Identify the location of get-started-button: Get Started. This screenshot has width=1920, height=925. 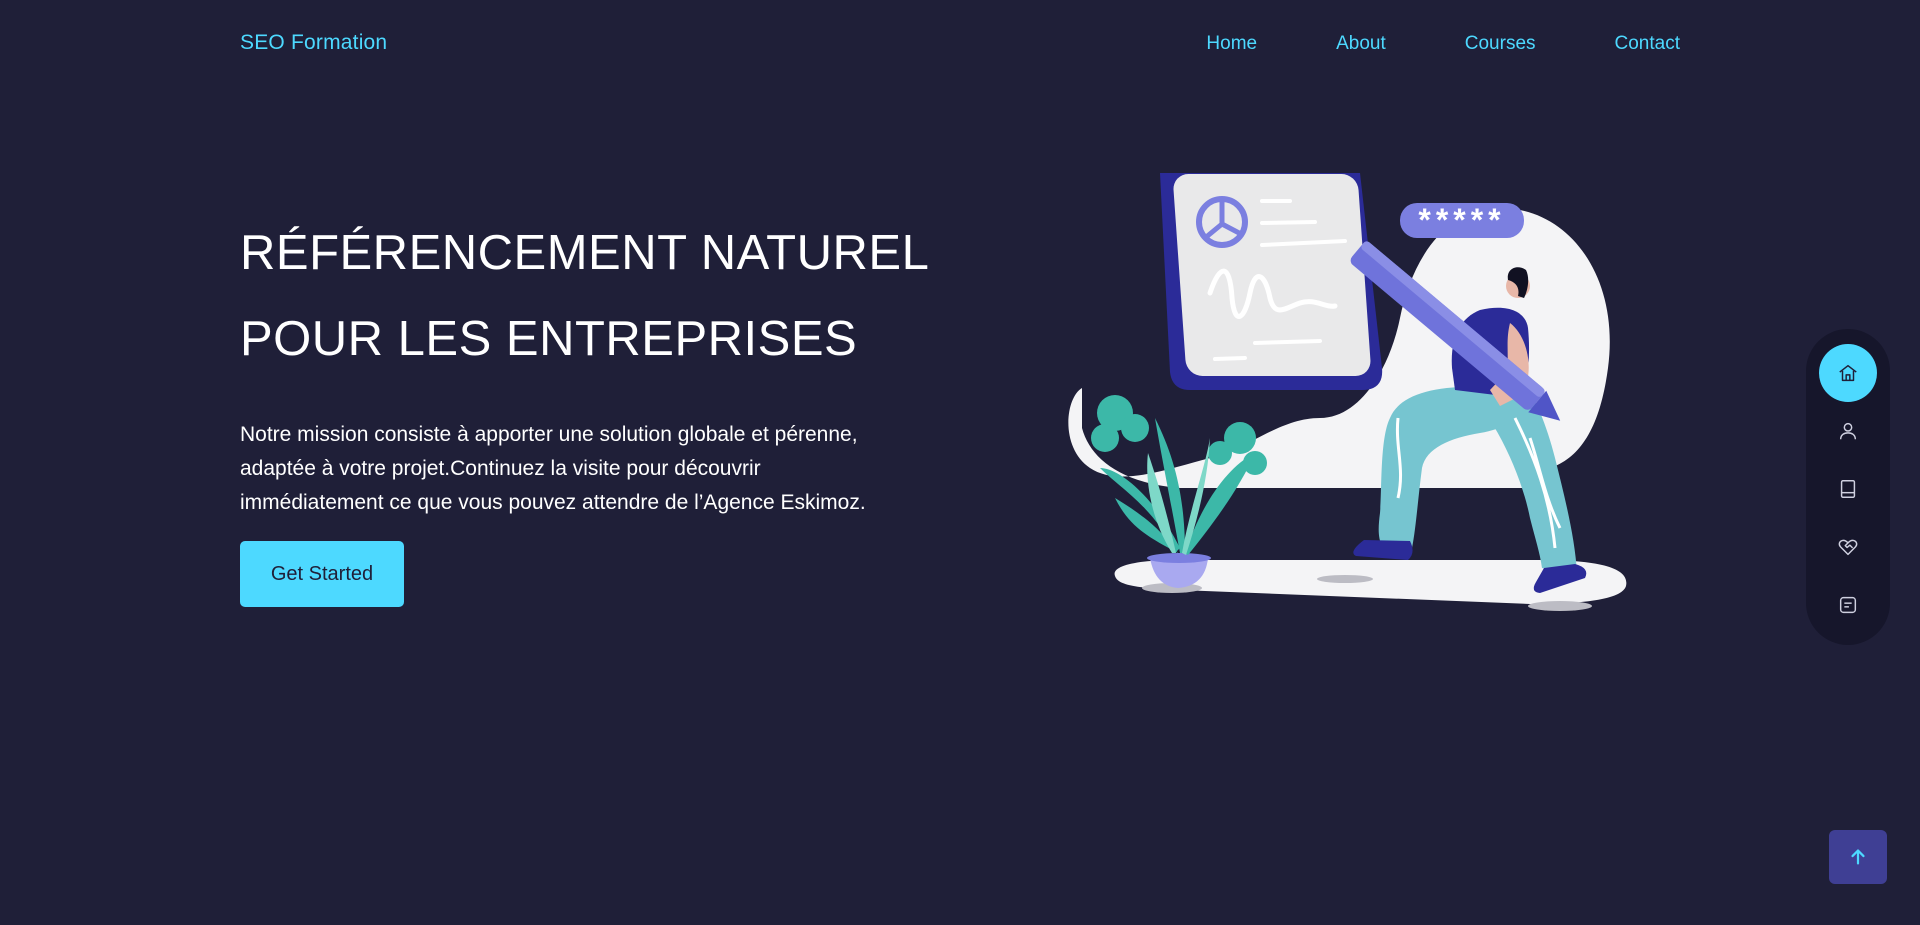
(322, 574).